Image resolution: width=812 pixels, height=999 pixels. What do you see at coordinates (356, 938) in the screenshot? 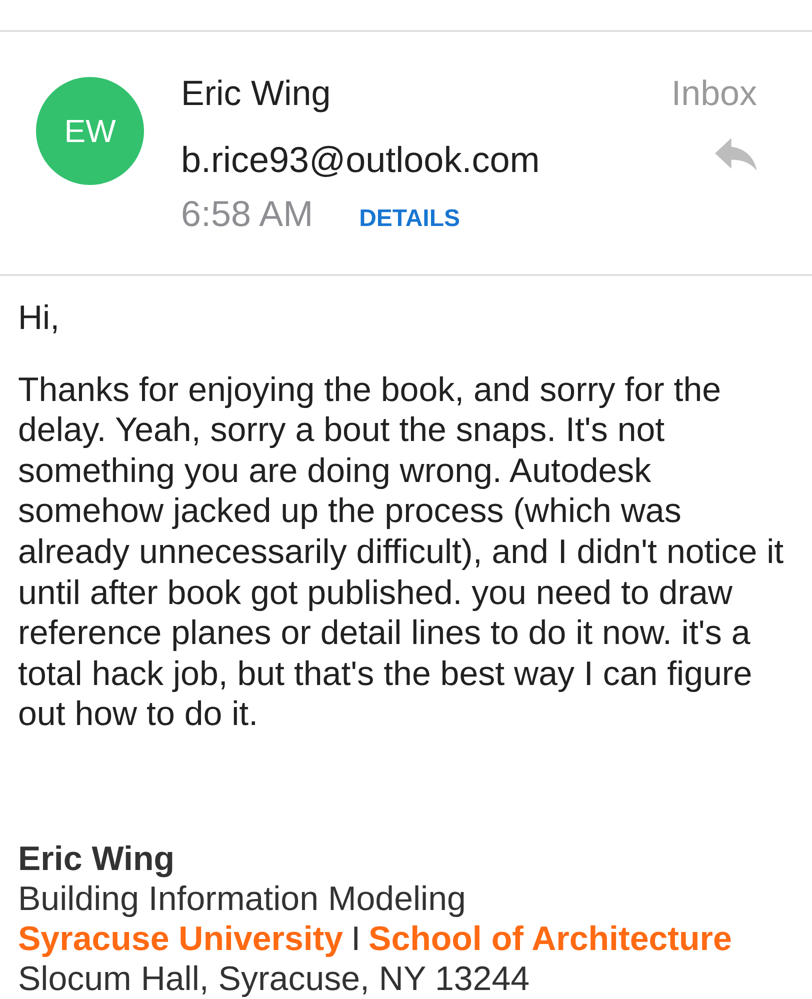
I see `separator-text: I` at bounding box center [356, 938].